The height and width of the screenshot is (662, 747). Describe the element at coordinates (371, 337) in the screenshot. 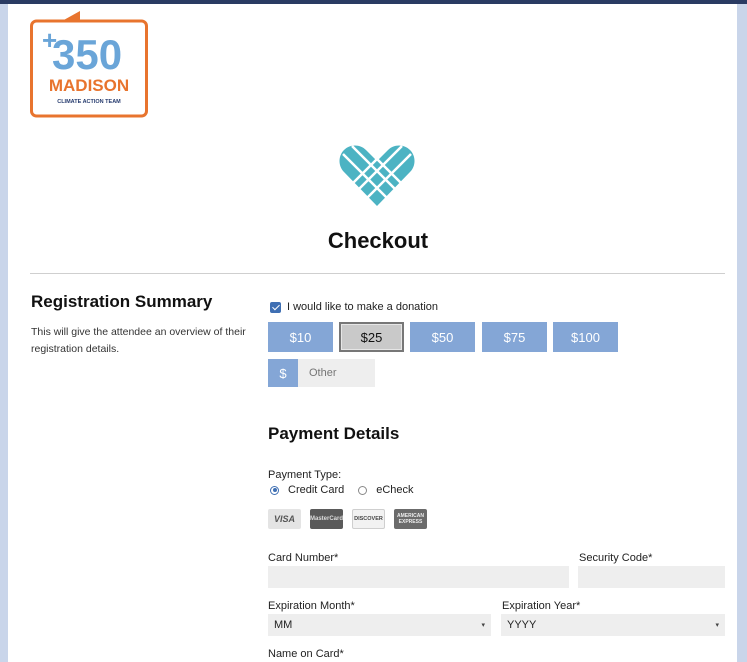

I see `donation-amount-25-button: $25` at that location.